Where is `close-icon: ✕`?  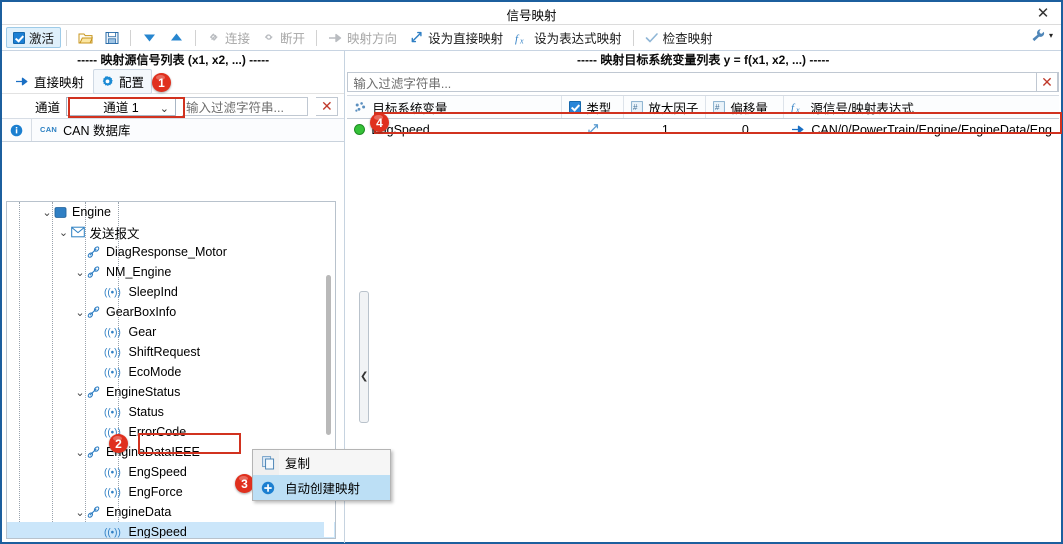
close-icon: ✕ is located at coordinates (1043, 13).